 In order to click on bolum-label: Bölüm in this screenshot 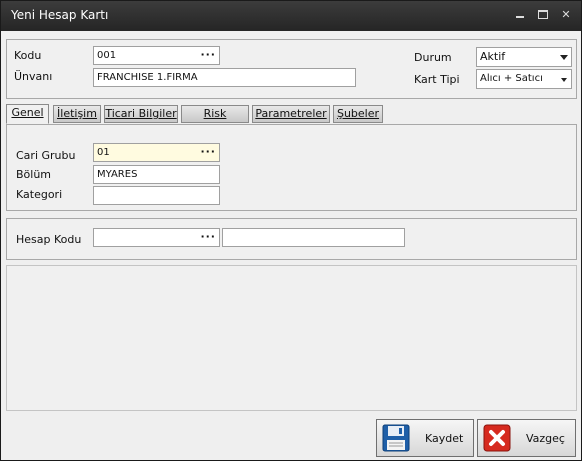, I will do `click(34, 174)`.